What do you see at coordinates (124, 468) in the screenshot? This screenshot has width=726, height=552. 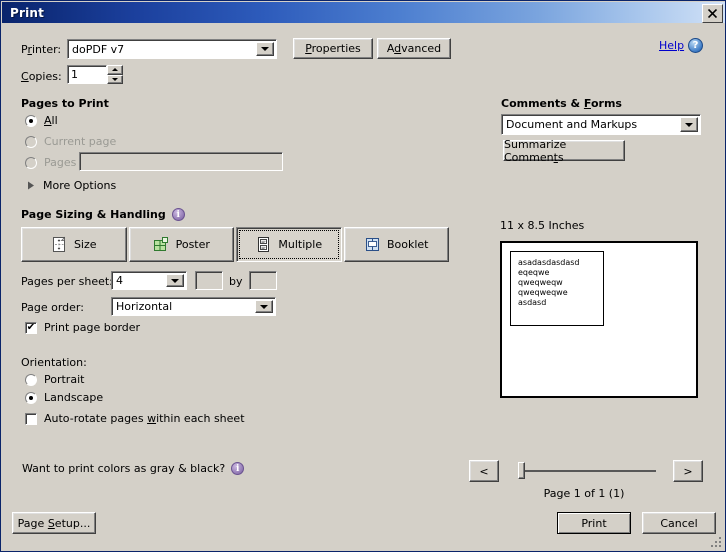 I see `gray-black-question: Want to print colors as gray & black?` at bounding box center [124, 468].